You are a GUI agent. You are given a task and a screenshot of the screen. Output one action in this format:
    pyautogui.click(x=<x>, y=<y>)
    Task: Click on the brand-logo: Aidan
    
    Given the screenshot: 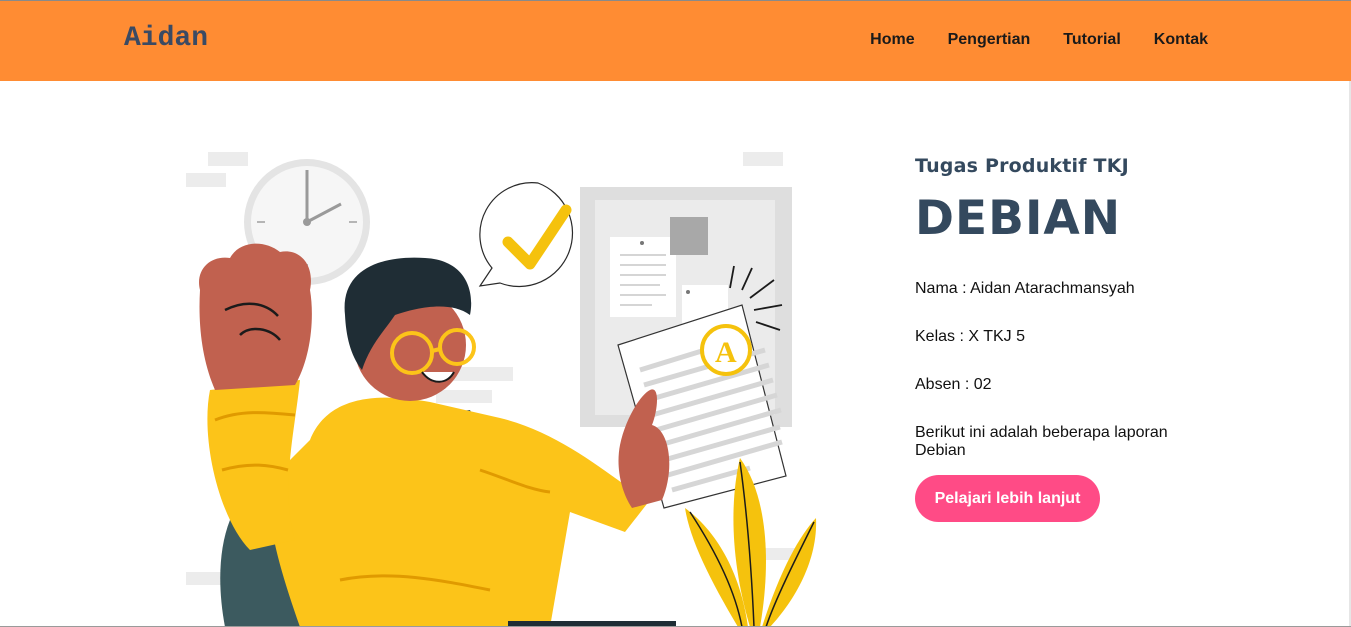 What is the action you would take?
    pyautogui.click(x=166, y=38)
    